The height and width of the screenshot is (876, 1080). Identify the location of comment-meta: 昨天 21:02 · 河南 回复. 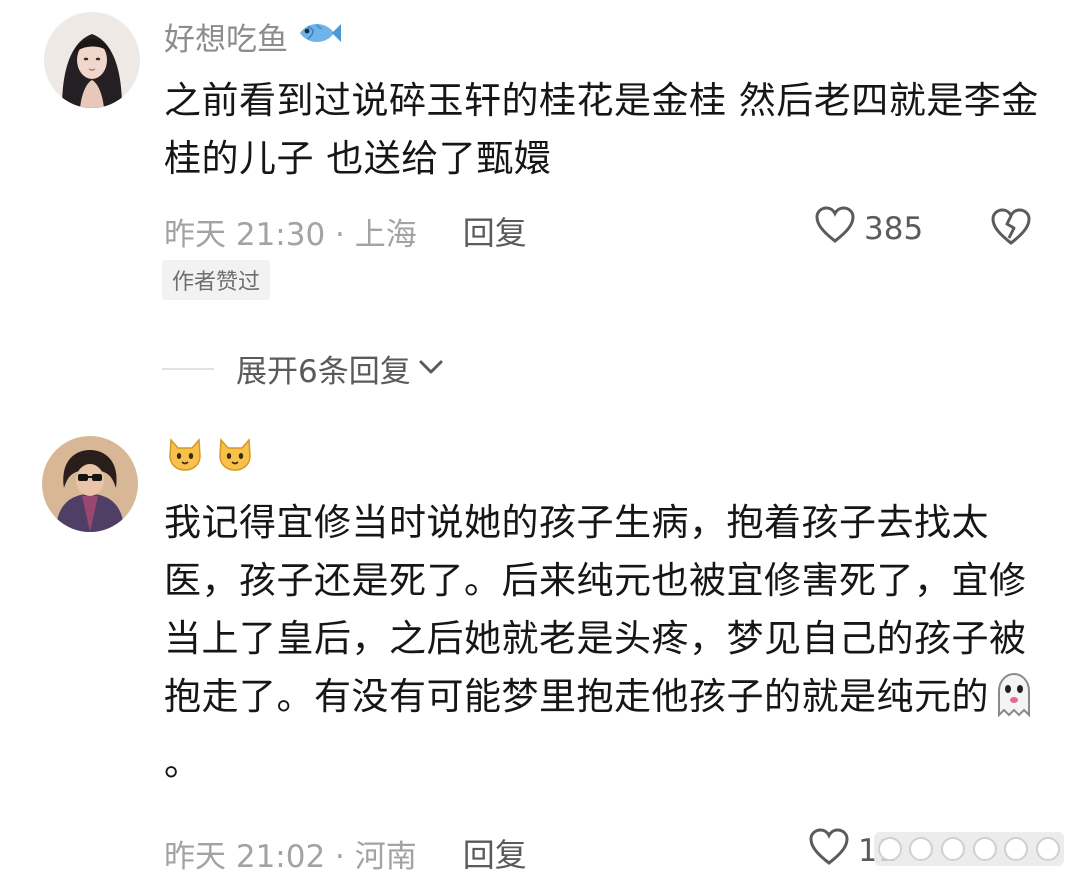
(345, 853).